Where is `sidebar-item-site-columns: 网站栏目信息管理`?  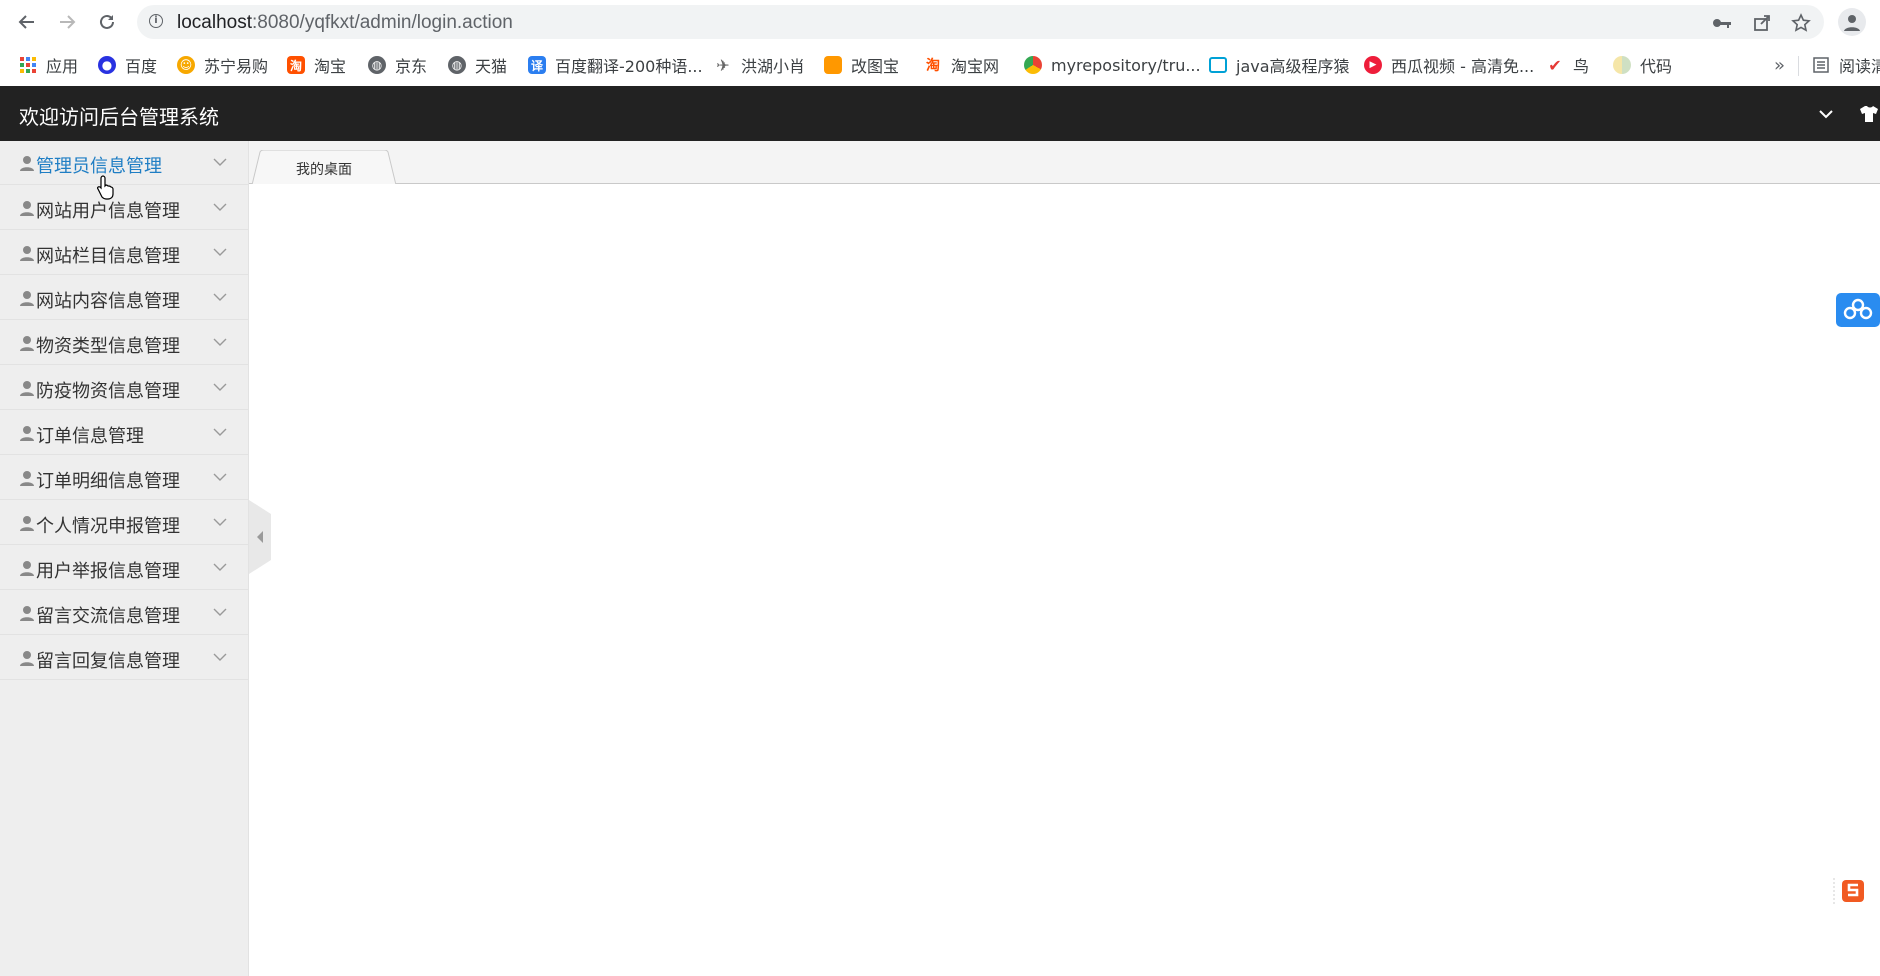
sidebar-item-site-columns: 网站栏目信息管理 is located at coordinates (124, 253).